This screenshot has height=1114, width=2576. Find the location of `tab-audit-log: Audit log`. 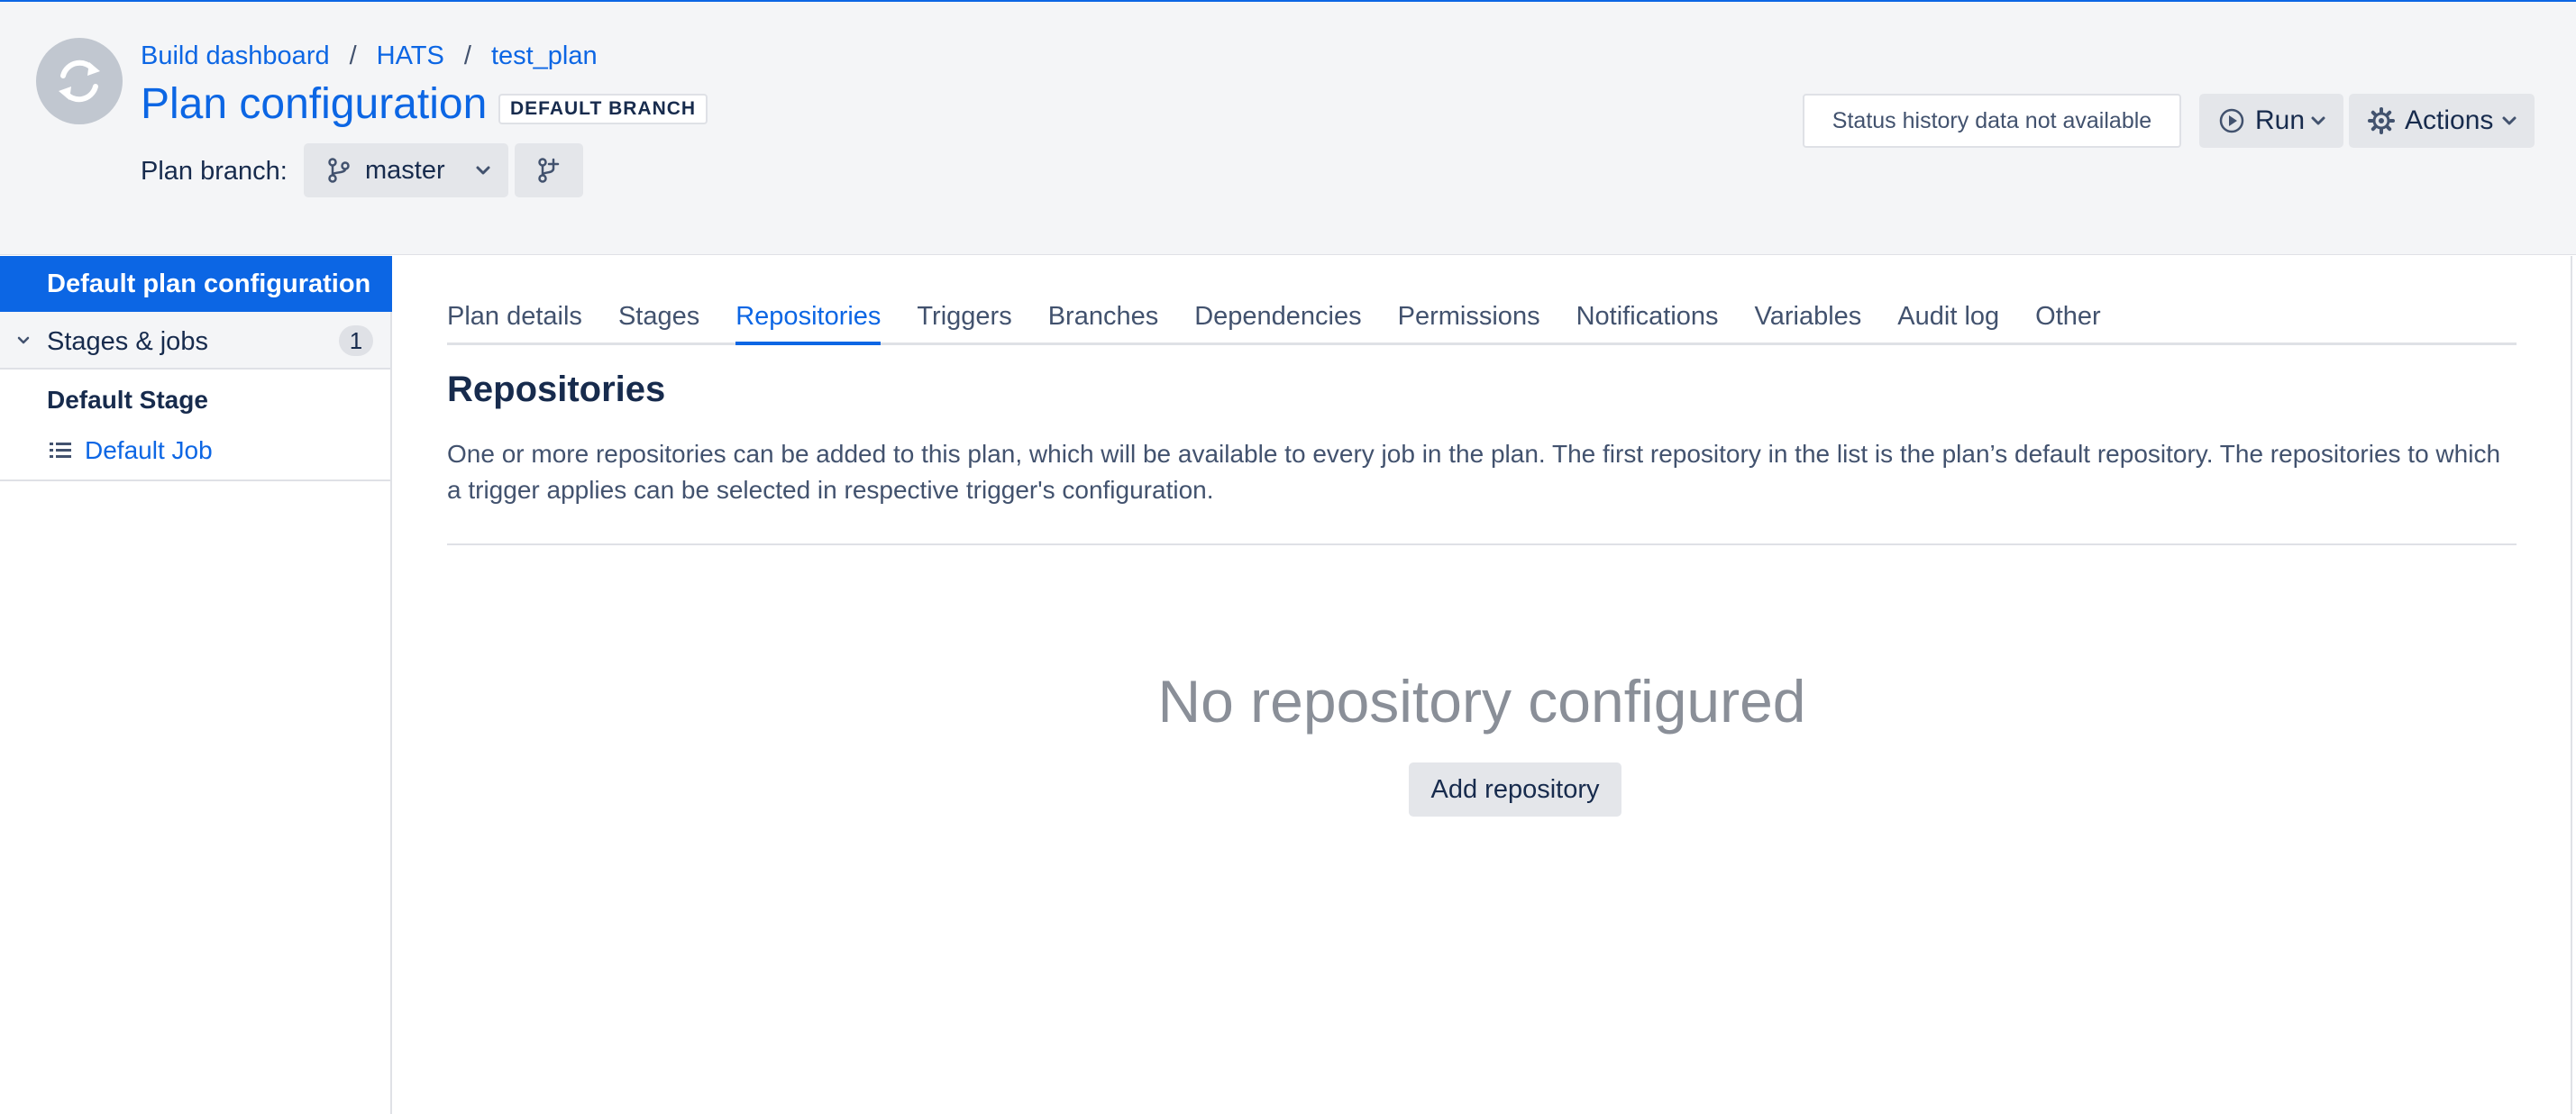

tab-audit-log: Audit log is located at coordinates (1948, 322).